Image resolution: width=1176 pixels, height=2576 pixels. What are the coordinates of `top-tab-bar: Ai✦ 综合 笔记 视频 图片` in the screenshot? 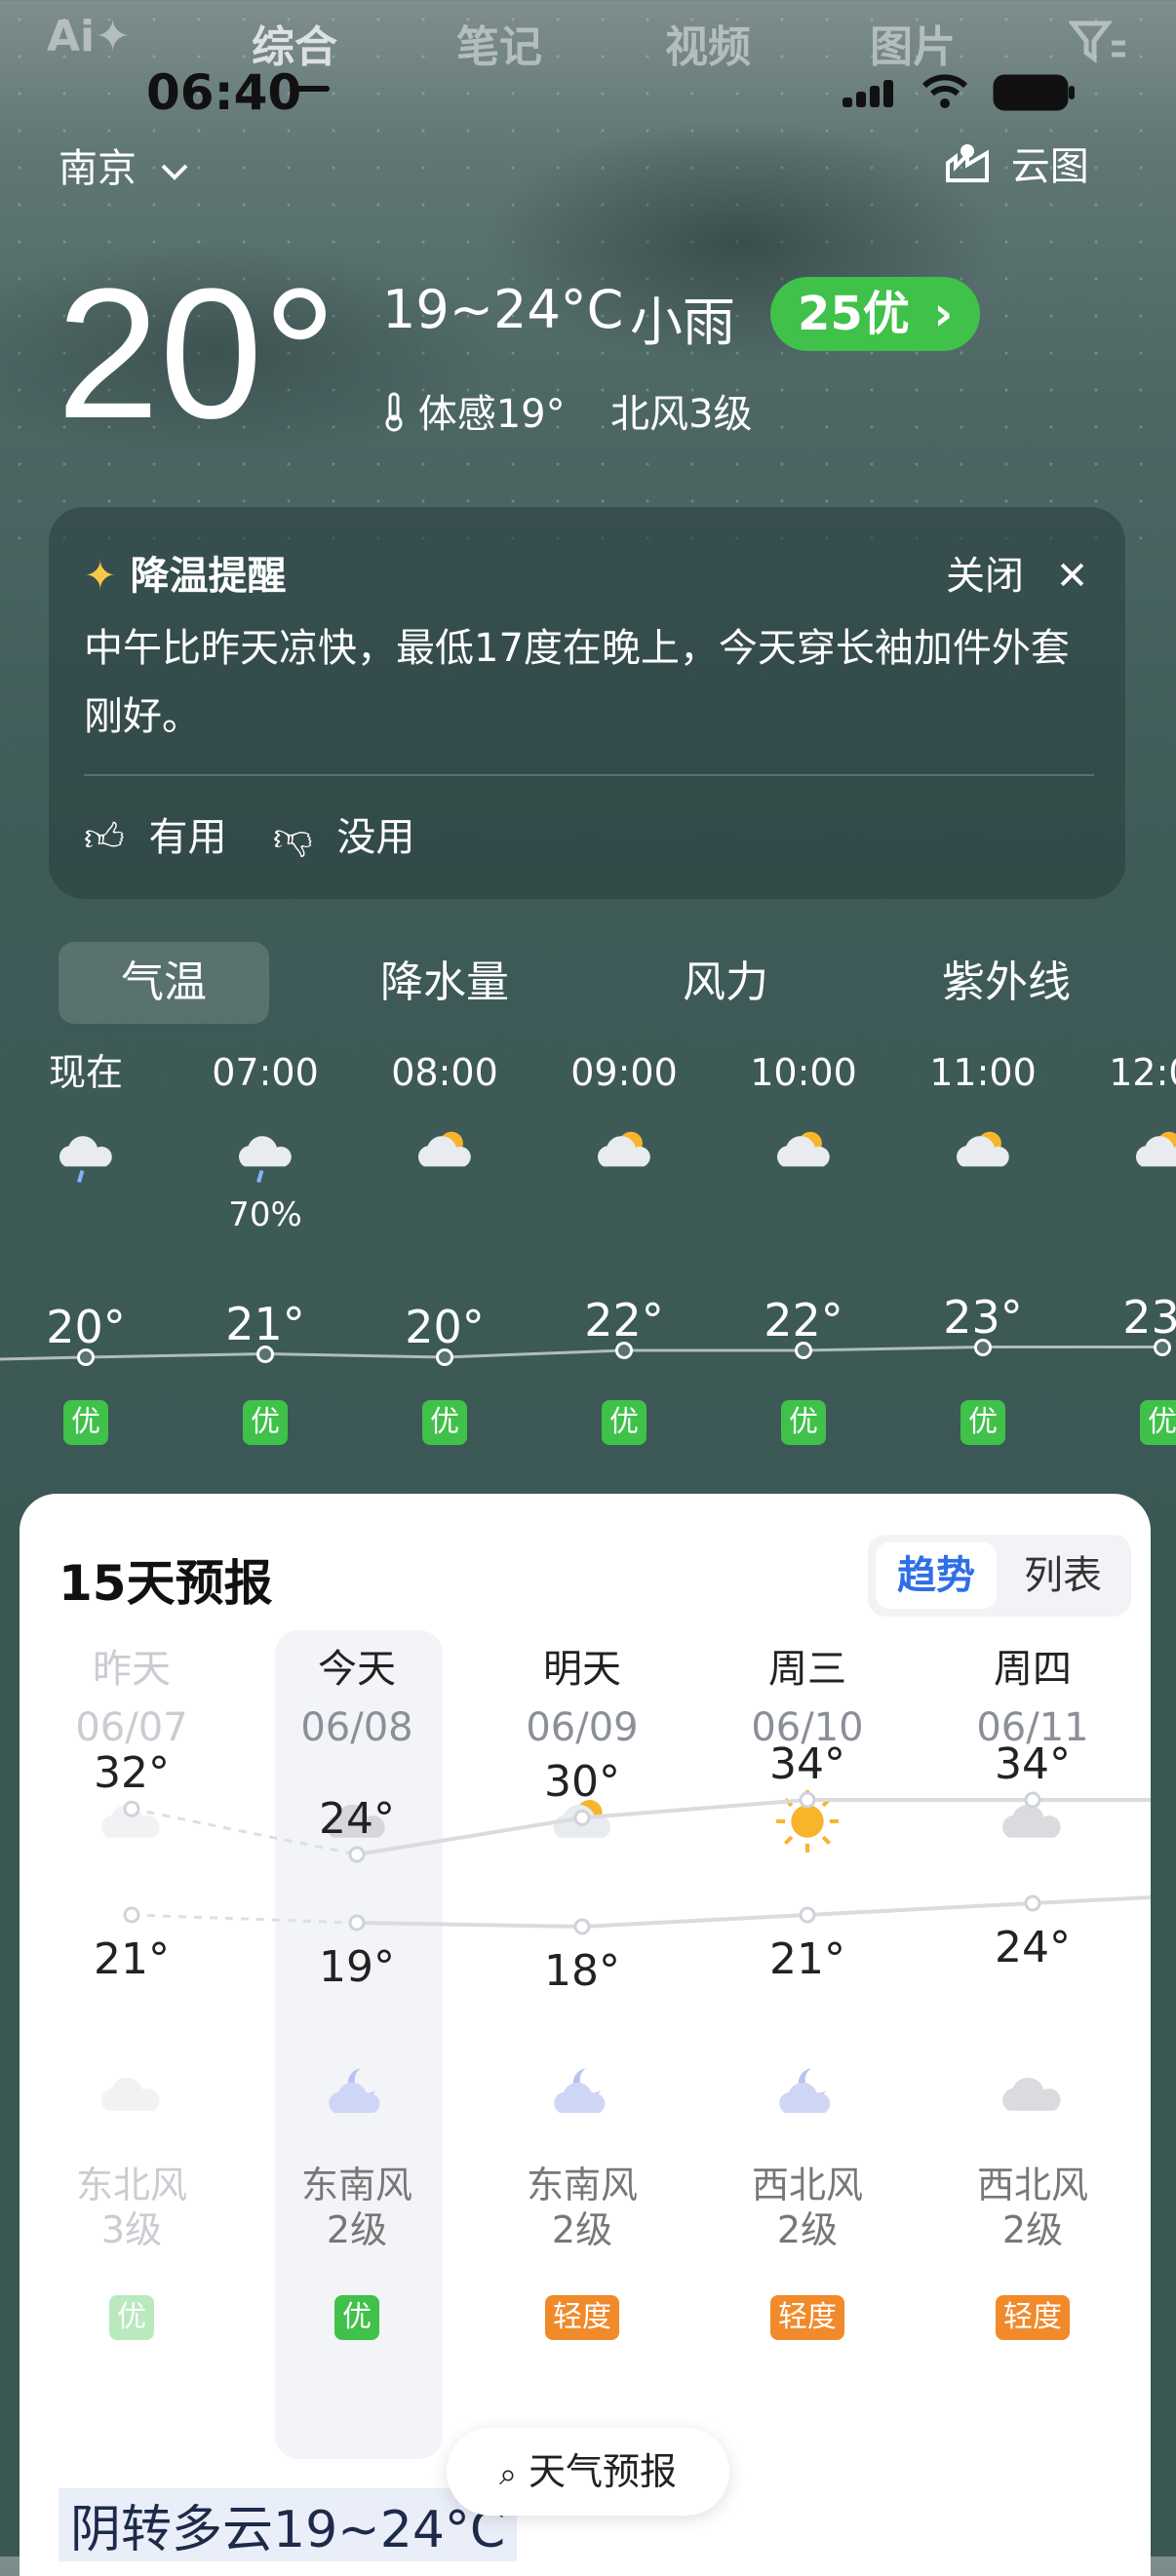 It's located at (588, 42).